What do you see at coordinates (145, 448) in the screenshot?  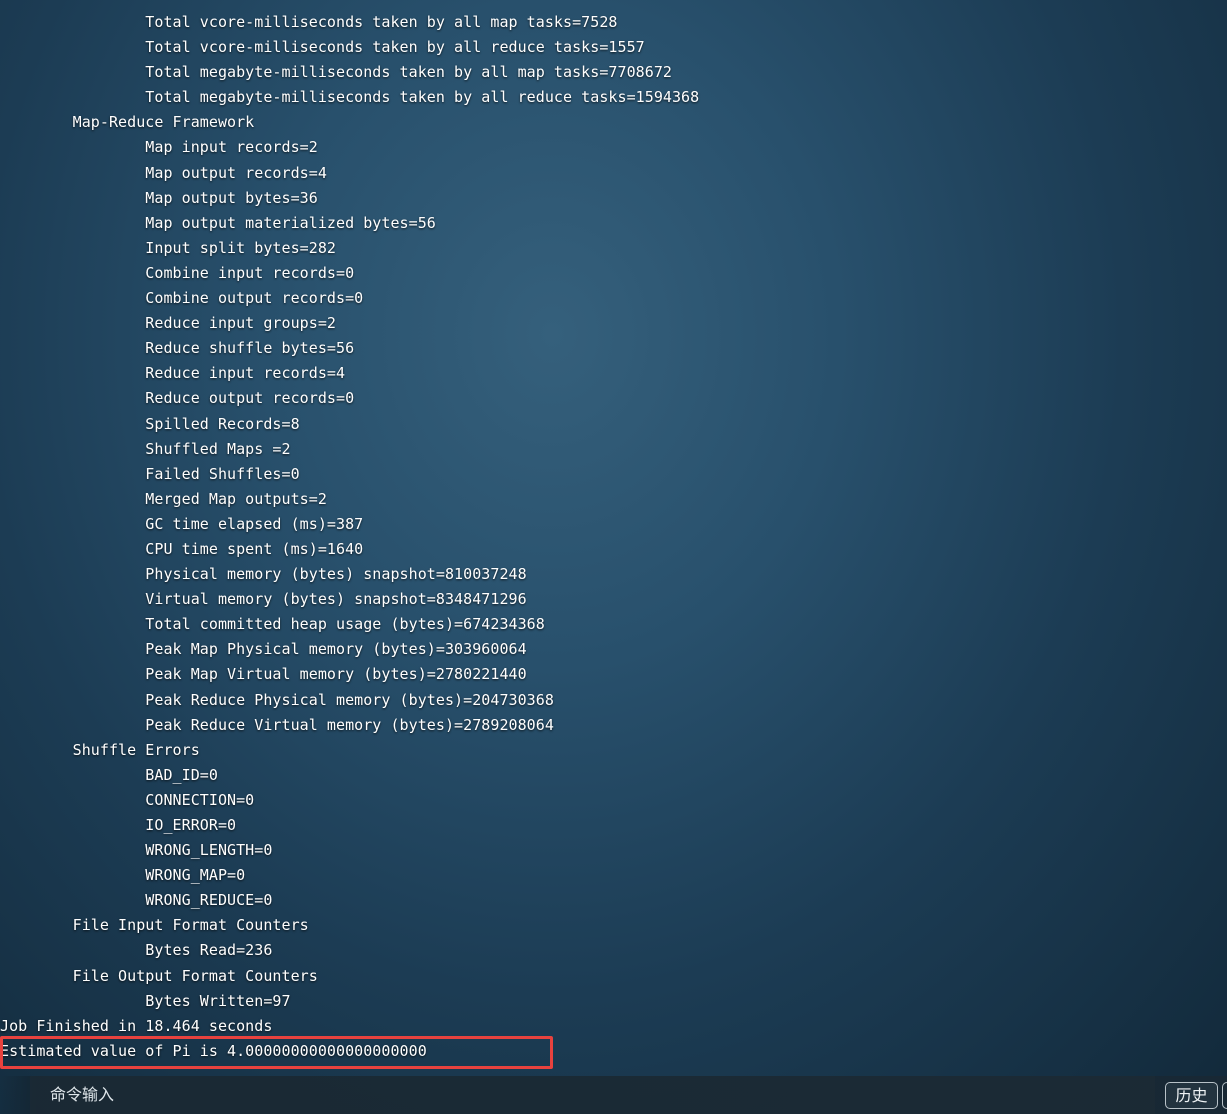 I see `terminal-line: Shuffled Maps =2` at bounding box center [145, 448].